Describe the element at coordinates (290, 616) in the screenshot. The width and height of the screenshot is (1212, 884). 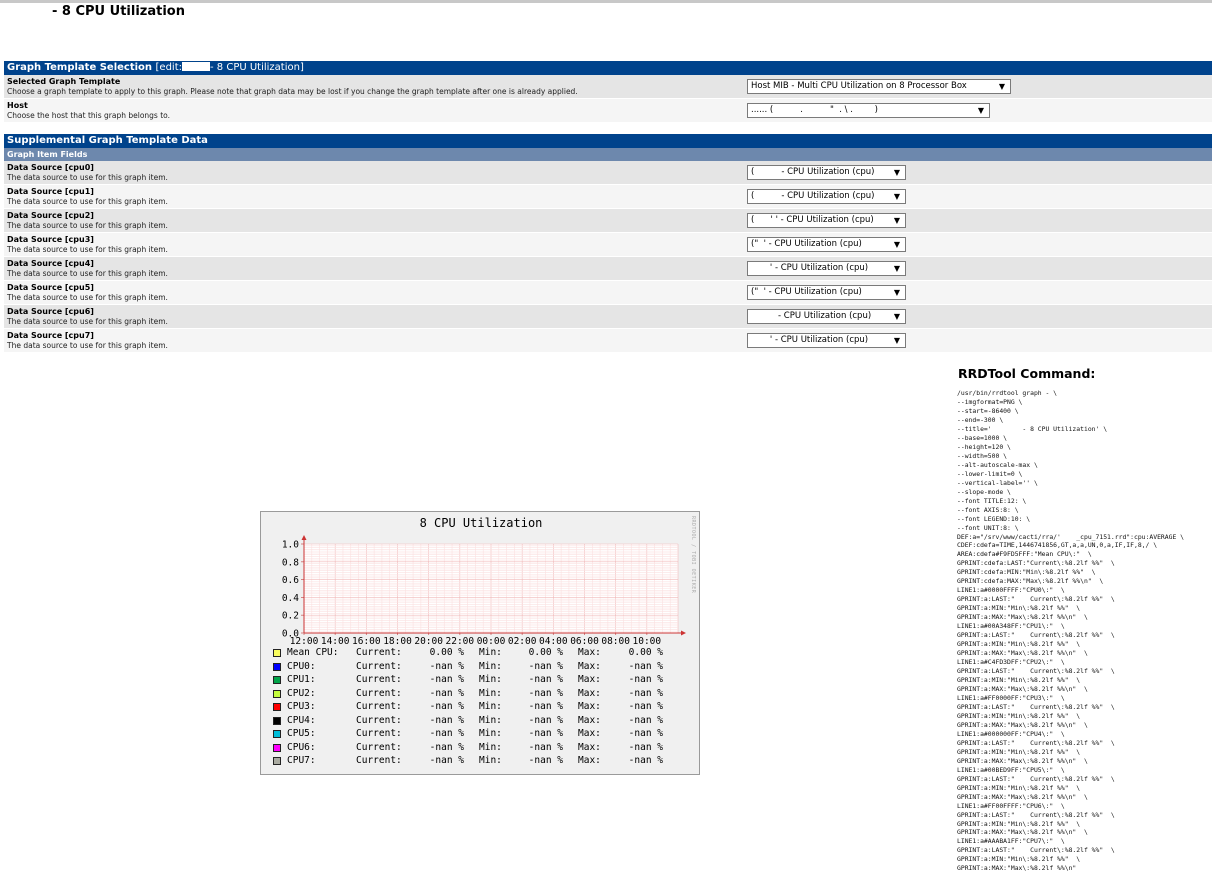
I see `y-tick-label: 0.2` at that location.